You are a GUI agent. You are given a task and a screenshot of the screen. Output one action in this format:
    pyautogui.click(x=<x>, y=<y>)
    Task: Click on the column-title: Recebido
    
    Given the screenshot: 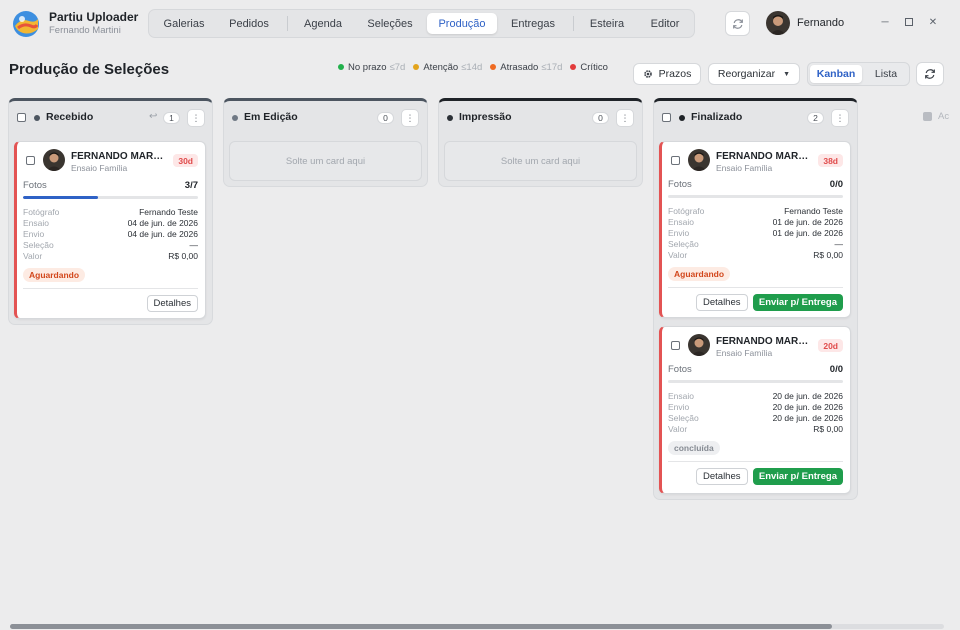 What is the action you would take?
    pyautogui.click(x=70, y=117)
    